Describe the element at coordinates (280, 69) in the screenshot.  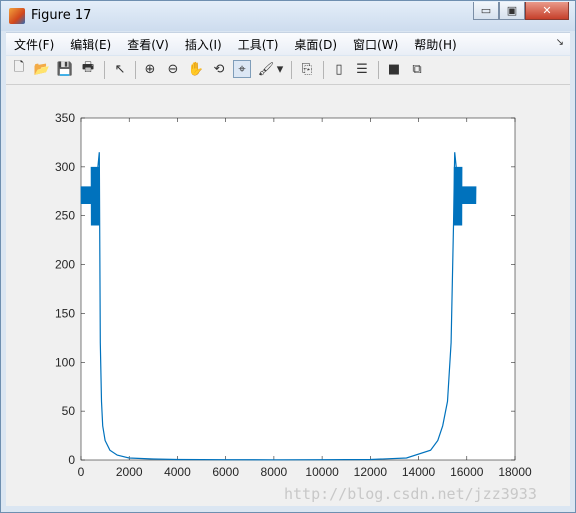
I see `brush-dropdown-icon: ▾` at that location.